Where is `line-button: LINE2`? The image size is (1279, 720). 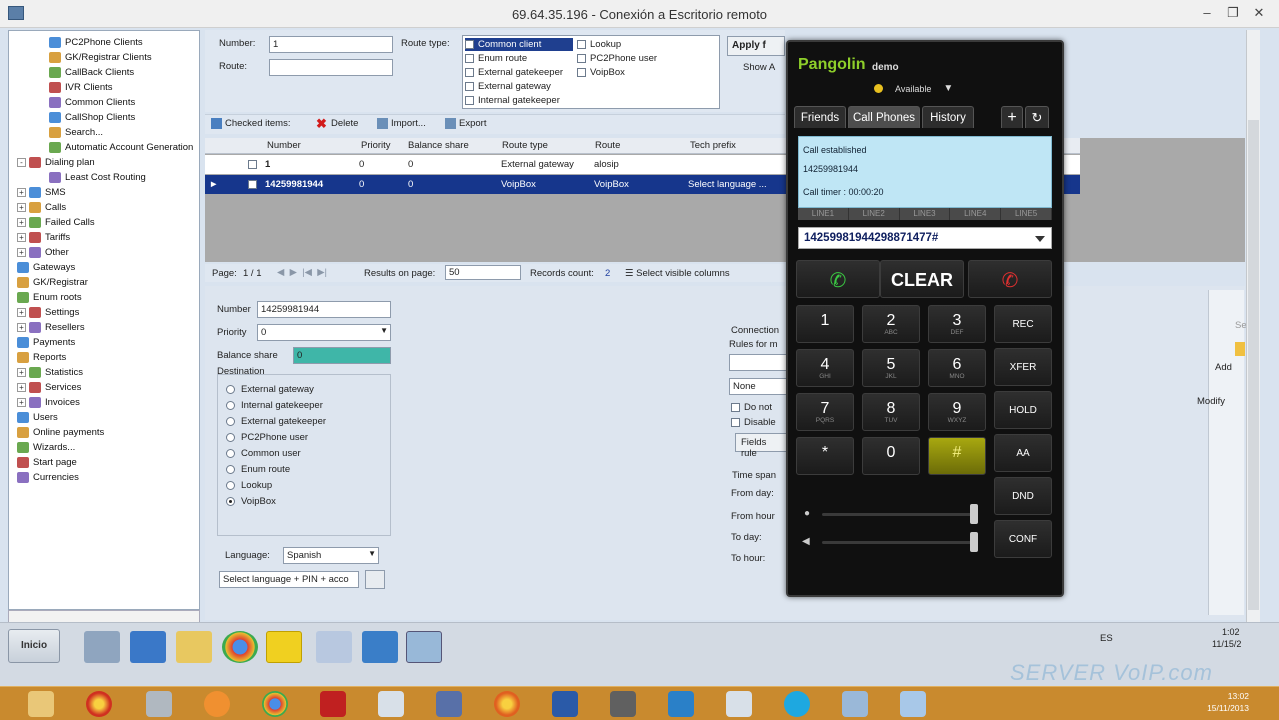
line-button: LINE2 is located at coordinates (874, 214).